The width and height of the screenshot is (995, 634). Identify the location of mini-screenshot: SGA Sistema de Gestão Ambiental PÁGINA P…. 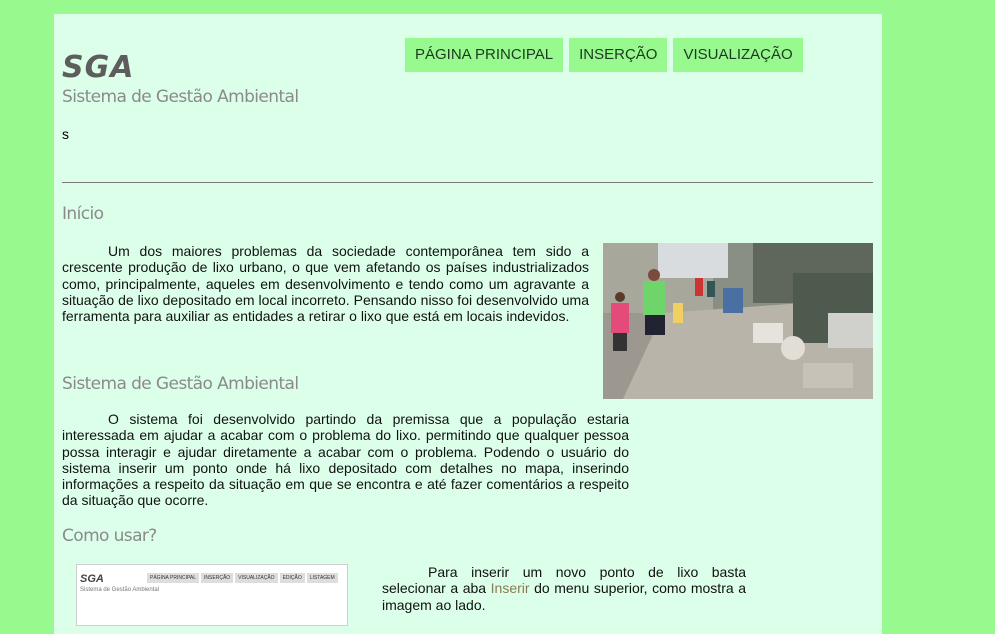
(212, 595).